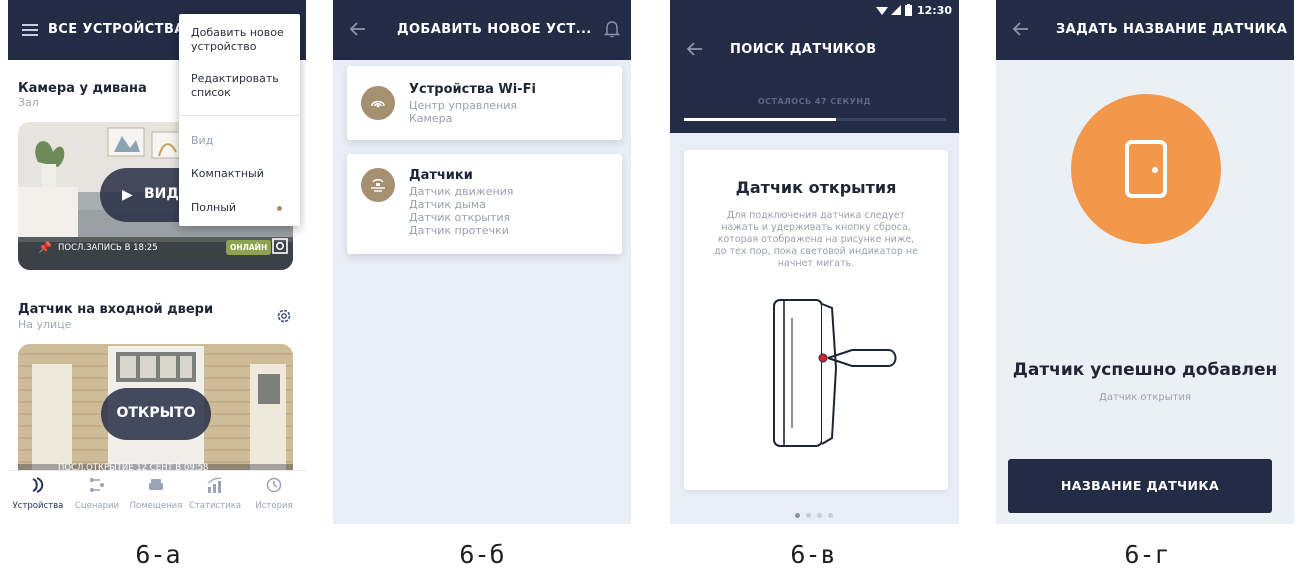  What do you see at coordinates (1147, 554) in the screenshot?
I see `figure-caption: 6-г` at bounding box center [1147, 554].